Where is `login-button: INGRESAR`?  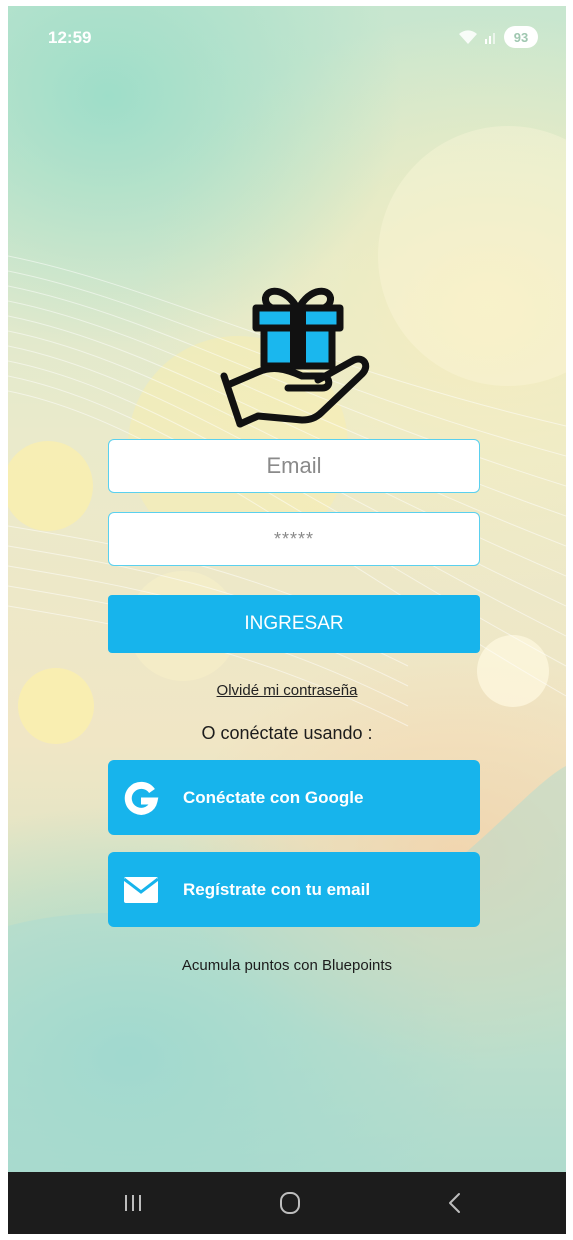 login-button: INGRESAR is located at coordinates (294, 624).